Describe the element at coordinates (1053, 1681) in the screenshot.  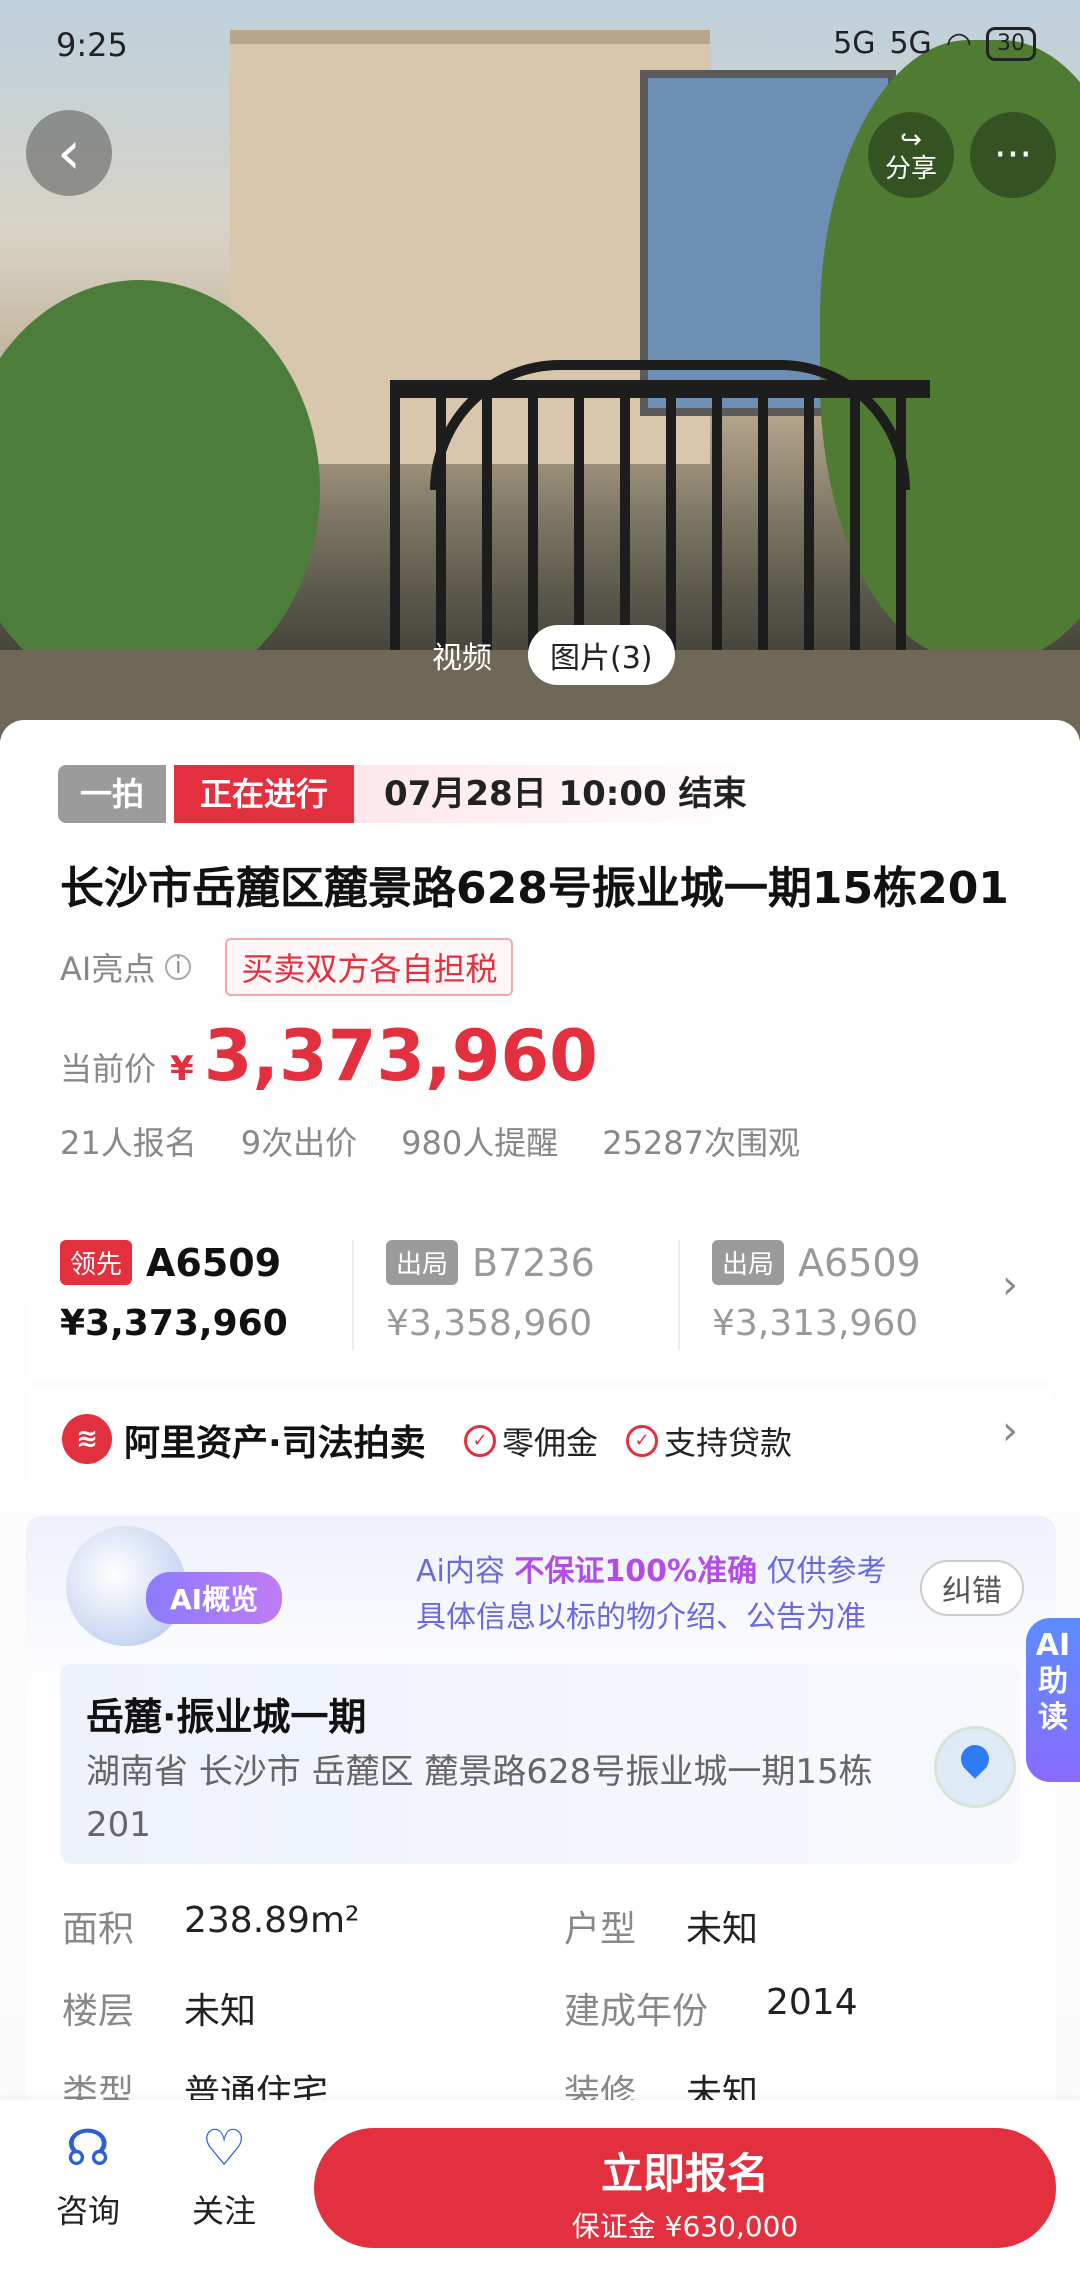
I see `ai-helper-text: 助` at that location.